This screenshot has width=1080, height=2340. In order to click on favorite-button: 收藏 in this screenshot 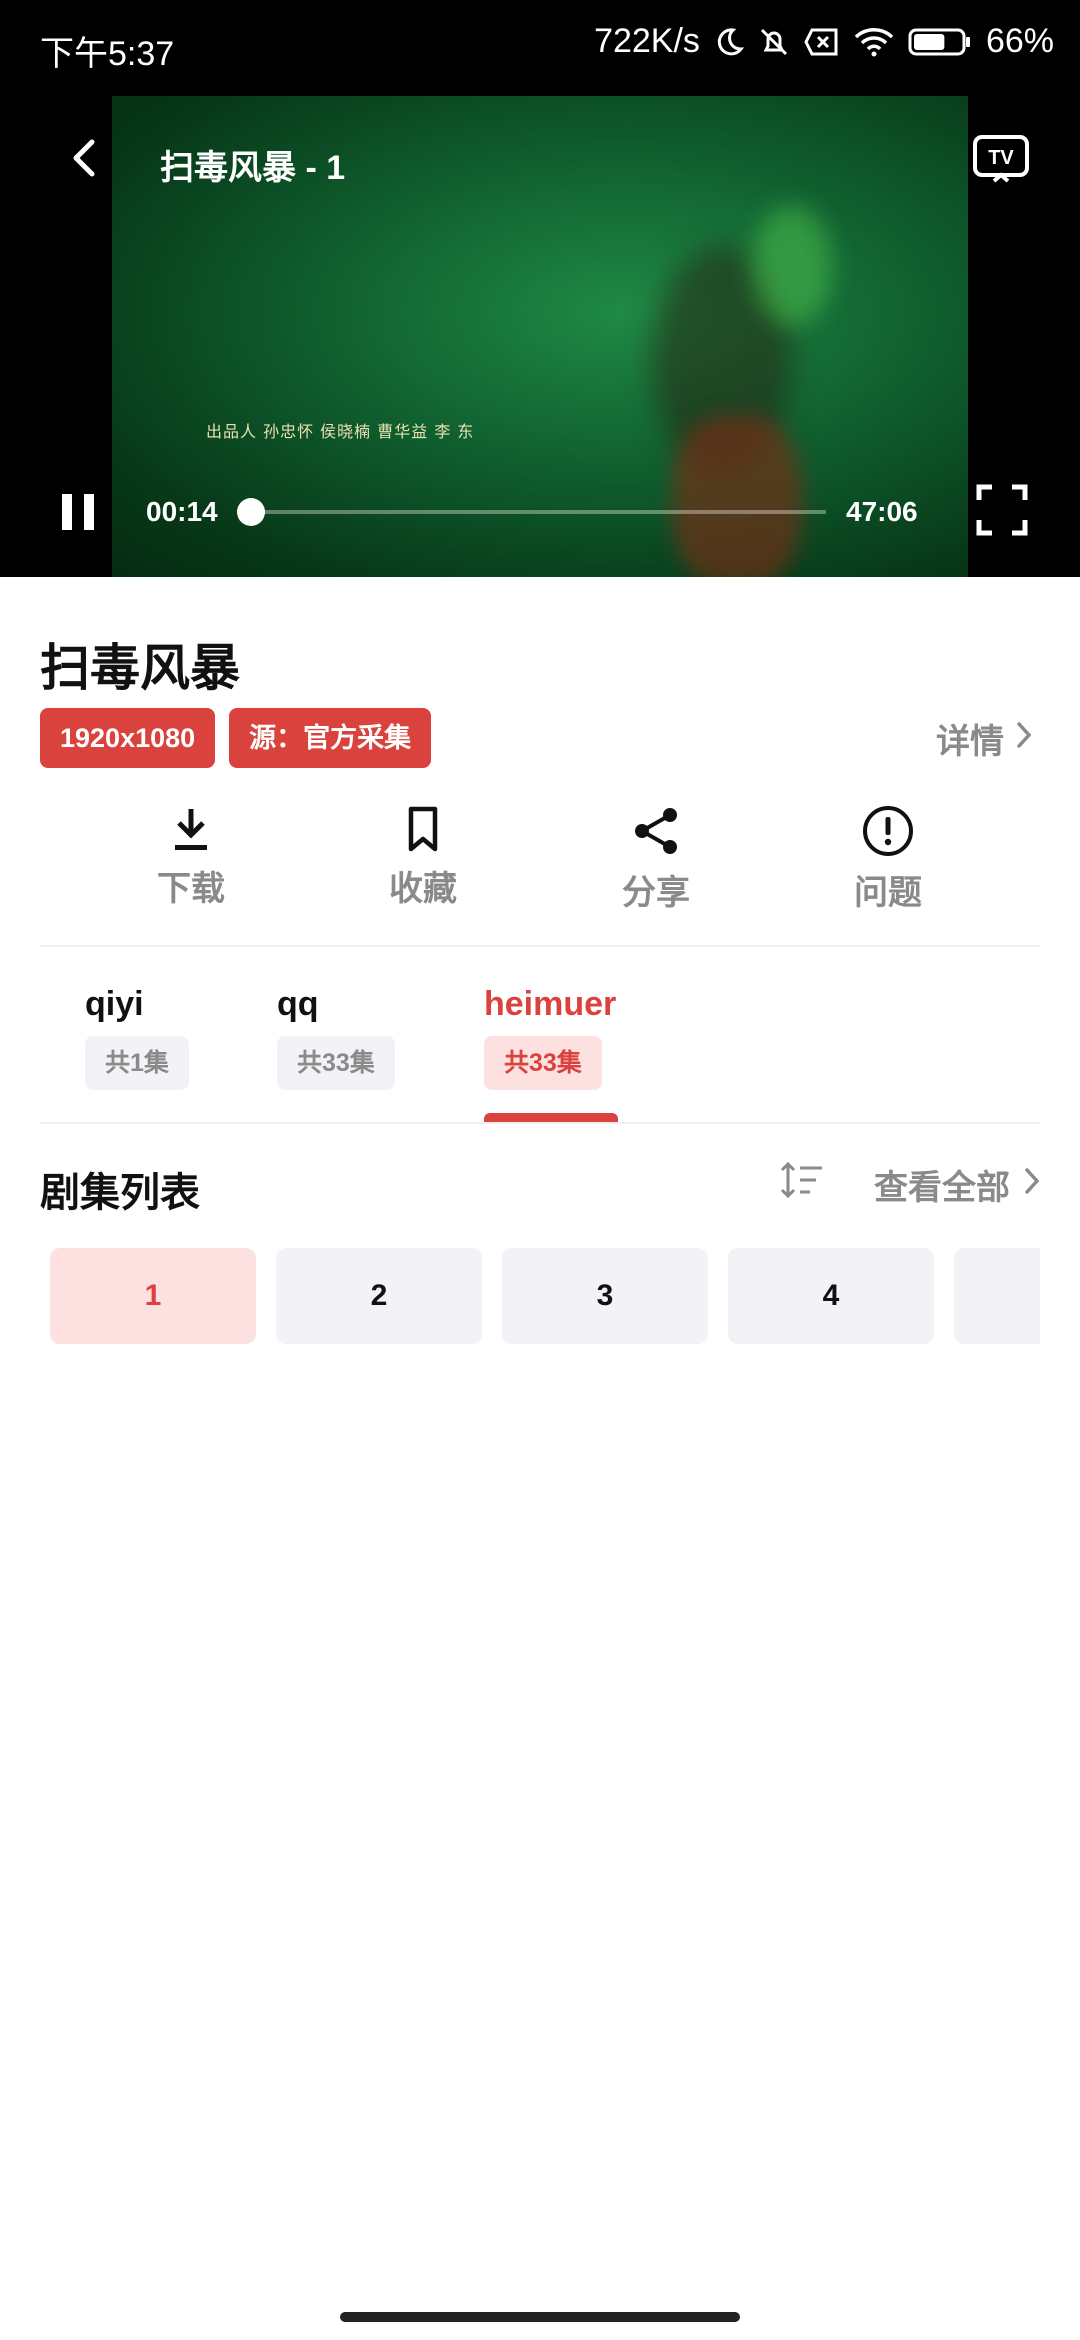, I will do `click(423, 857)`.